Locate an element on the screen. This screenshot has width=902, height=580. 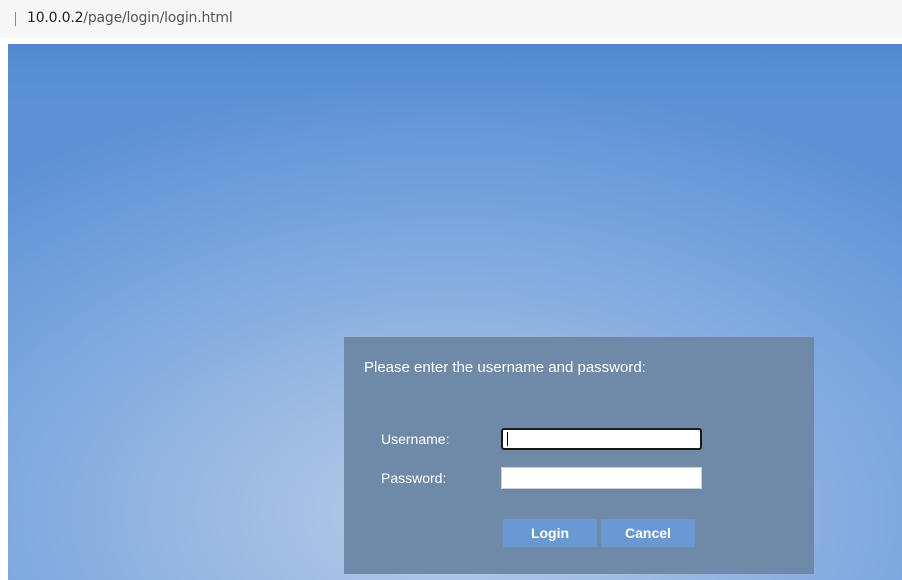
url-host: 10.0.0.2 is located at coordinates (55, 18).